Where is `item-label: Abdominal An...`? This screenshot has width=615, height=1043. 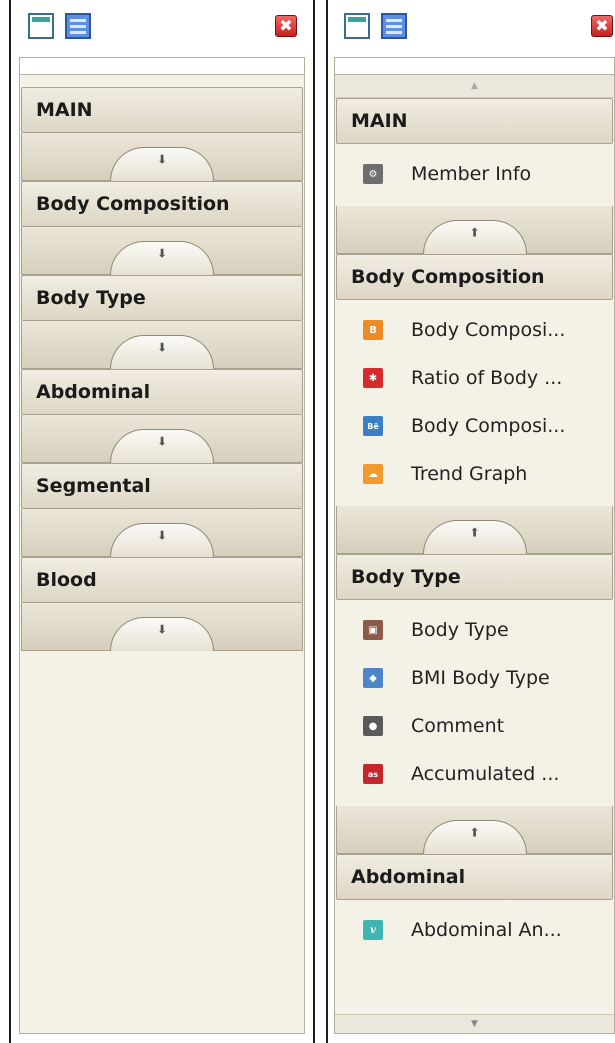
item-label: Abdominal An... is located at coordinates (486, 930).